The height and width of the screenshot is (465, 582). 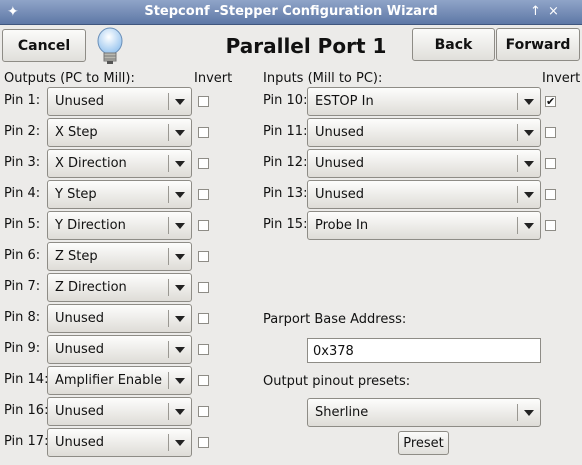 What do you see at coordinates (285, 224) in the screenshot?
I see `inputs-pin-label: Pin 15:` at bounding box center [285, 224].